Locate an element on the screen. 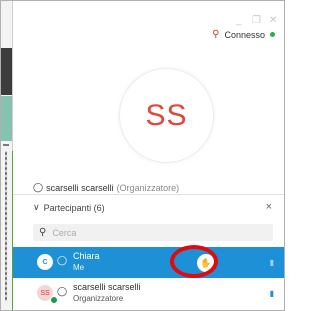 The image size is (320, 311). participant-row: C ◯ Chiara Me ✋ ▮ is located at coordinates (148, 262).